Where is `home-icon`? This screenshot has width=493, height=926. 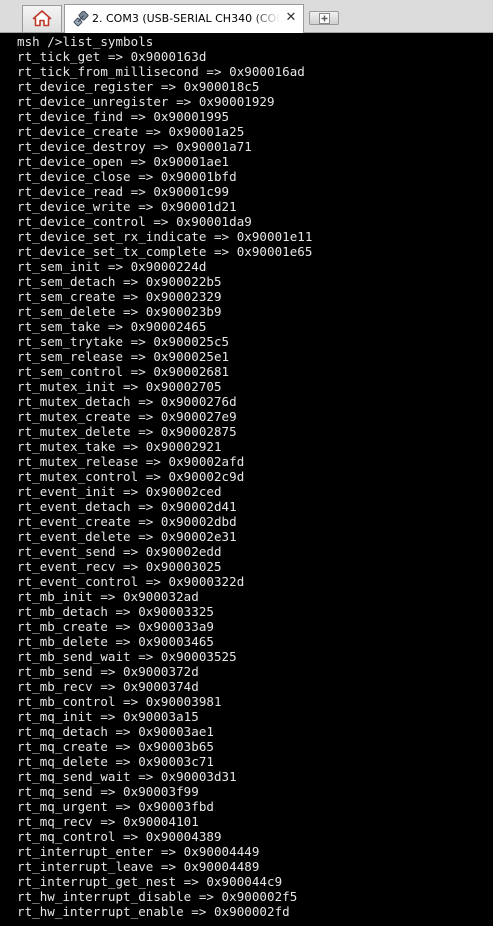
home-icon is located at coordinates (42, 18).